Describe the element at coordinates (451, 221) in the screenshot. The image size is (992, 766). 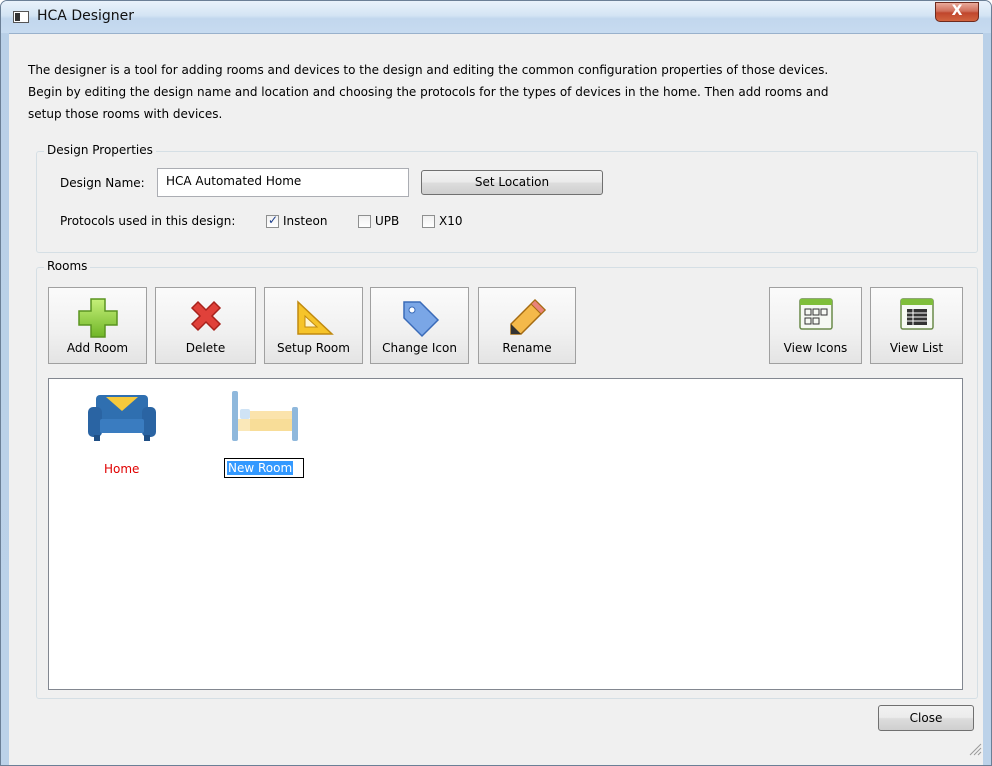
I see `x10-label: X10` at that location.